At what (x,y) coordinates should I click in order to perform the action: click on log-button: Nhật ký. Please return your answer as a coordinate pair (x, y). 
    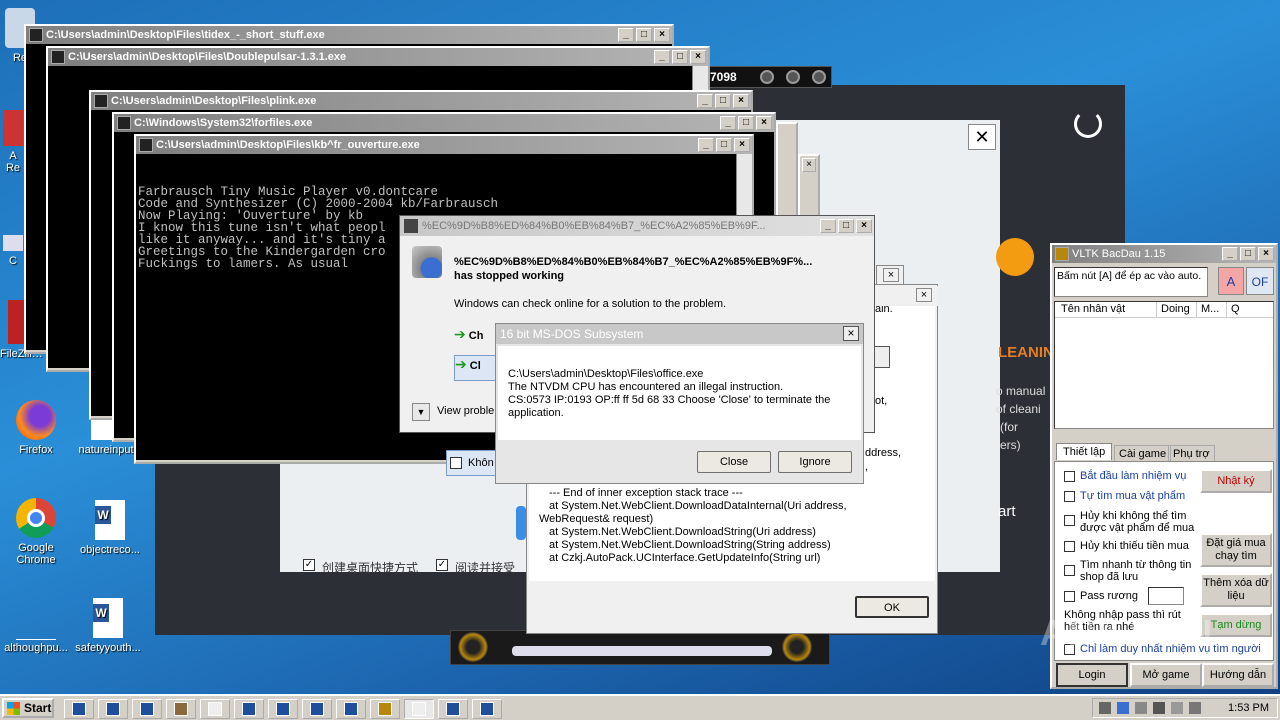
    Looking at the image, I should click on (1236, 481).